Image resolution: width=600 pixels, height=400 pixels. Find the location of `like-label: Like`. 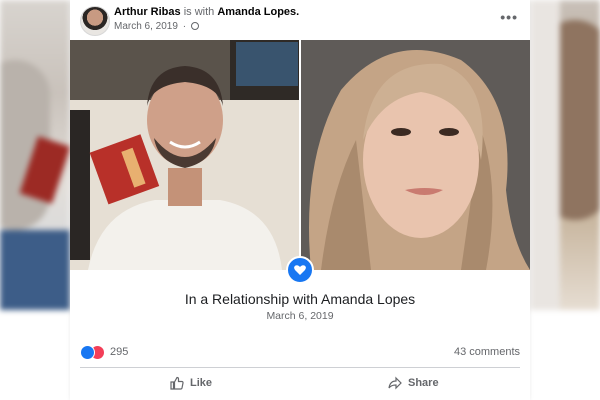

like-label: Like is located at coordinates (201, 383).